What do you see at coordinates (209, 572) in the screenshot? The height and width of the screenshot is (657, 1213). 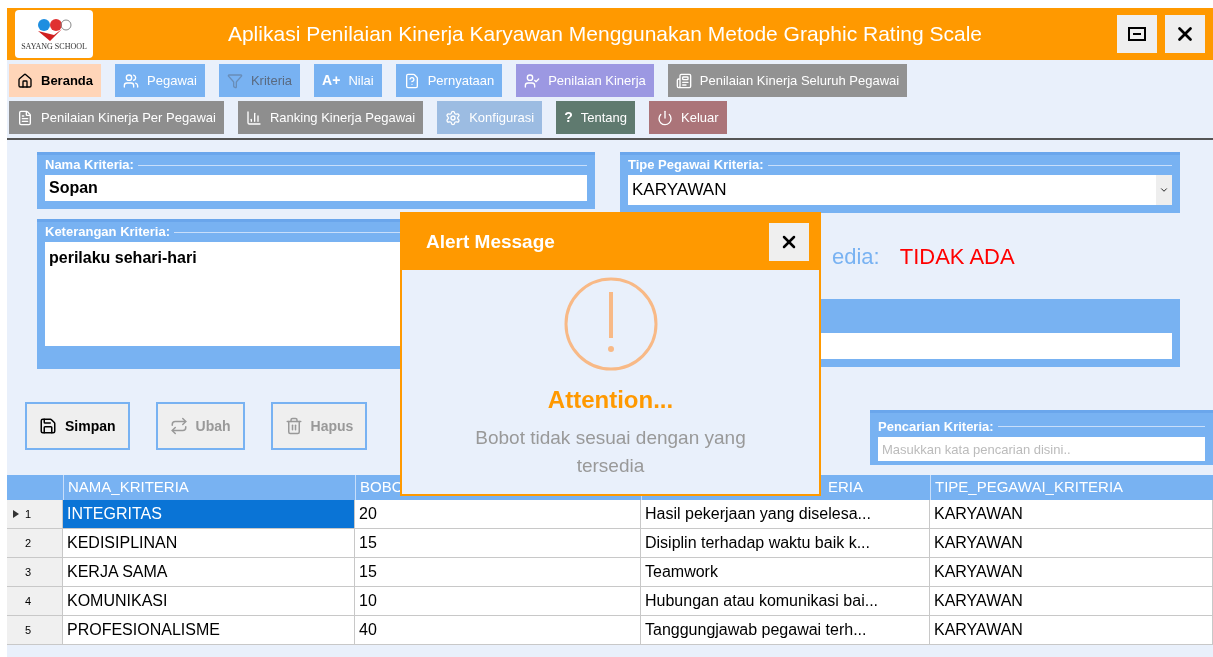 I see `table-cell: KERJA SAMA` at bounding box center [209, 572].